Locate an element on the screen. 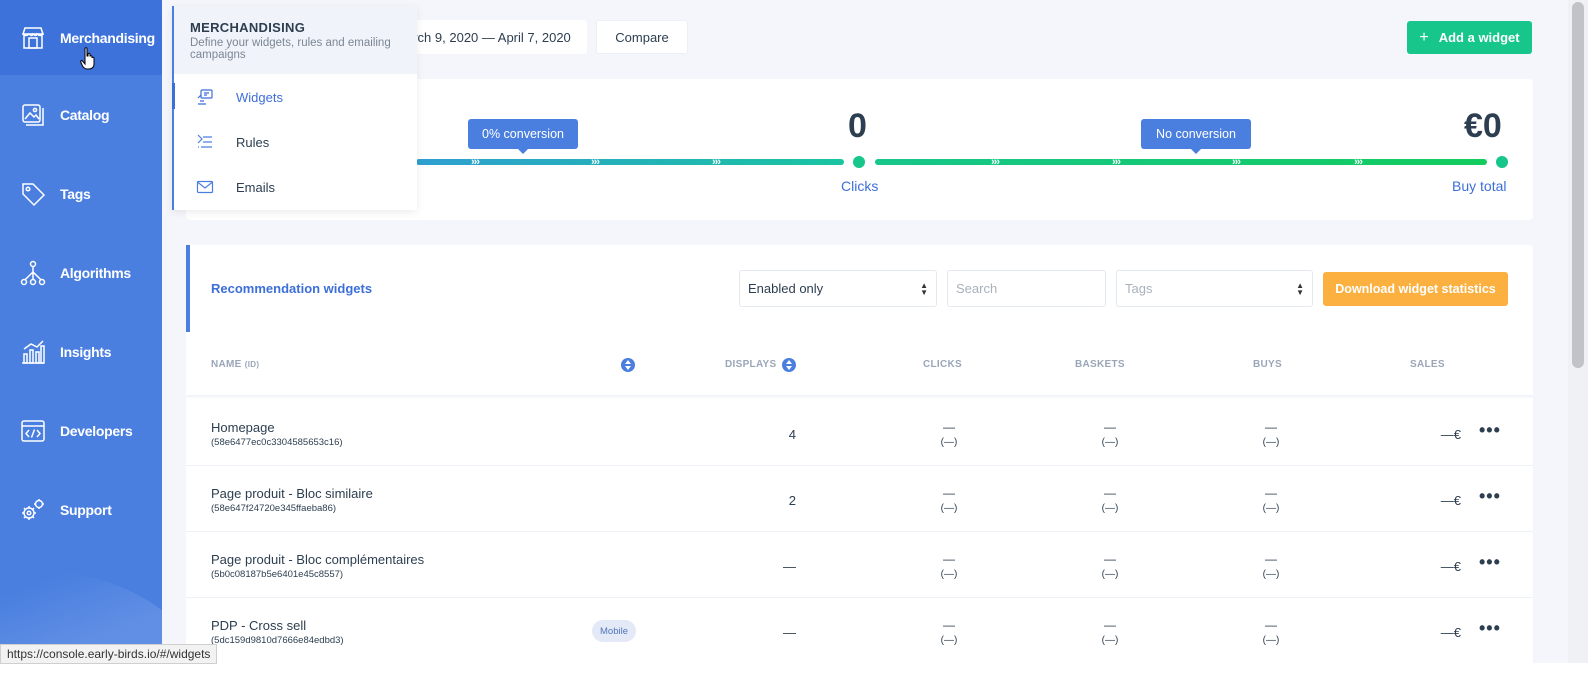 The image size is (1588, 678). download-statistics-button: Download widget statistics is located at coordinates (1415, 289).